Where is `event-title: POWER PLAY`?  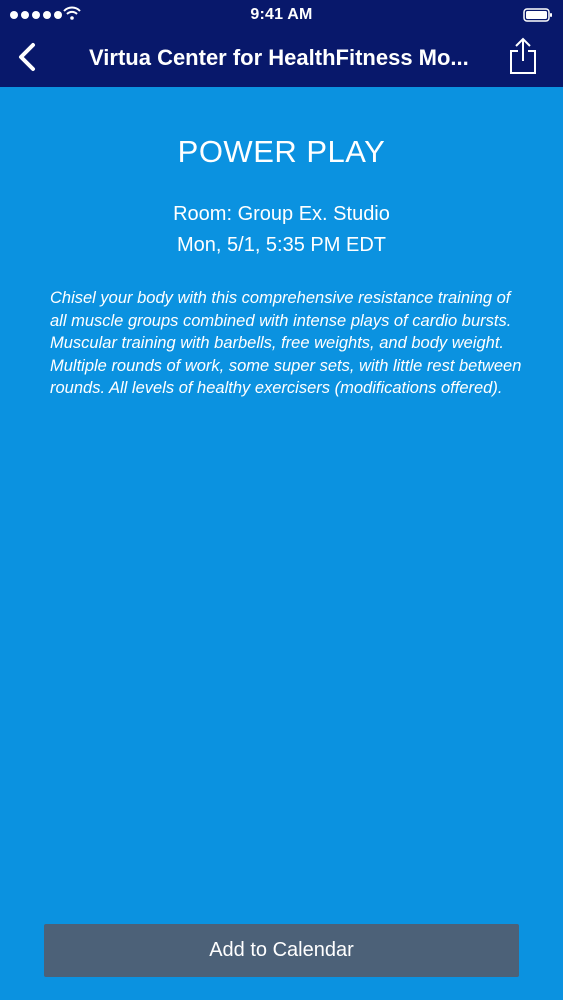
event-title: POWER PLAY is located at coordinates (281, 151).